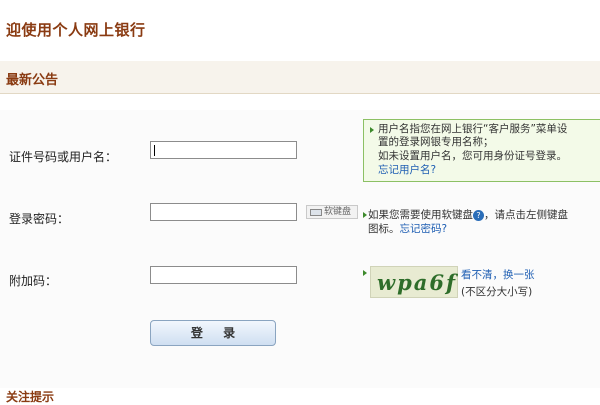 Image resolution: width=600 pixels, height=405 pixels. What do you see at coordinates (407, 171) in the screenshot?
I see `forgot-username-link: 忘记用户名?` at bounding box center [407, 171].